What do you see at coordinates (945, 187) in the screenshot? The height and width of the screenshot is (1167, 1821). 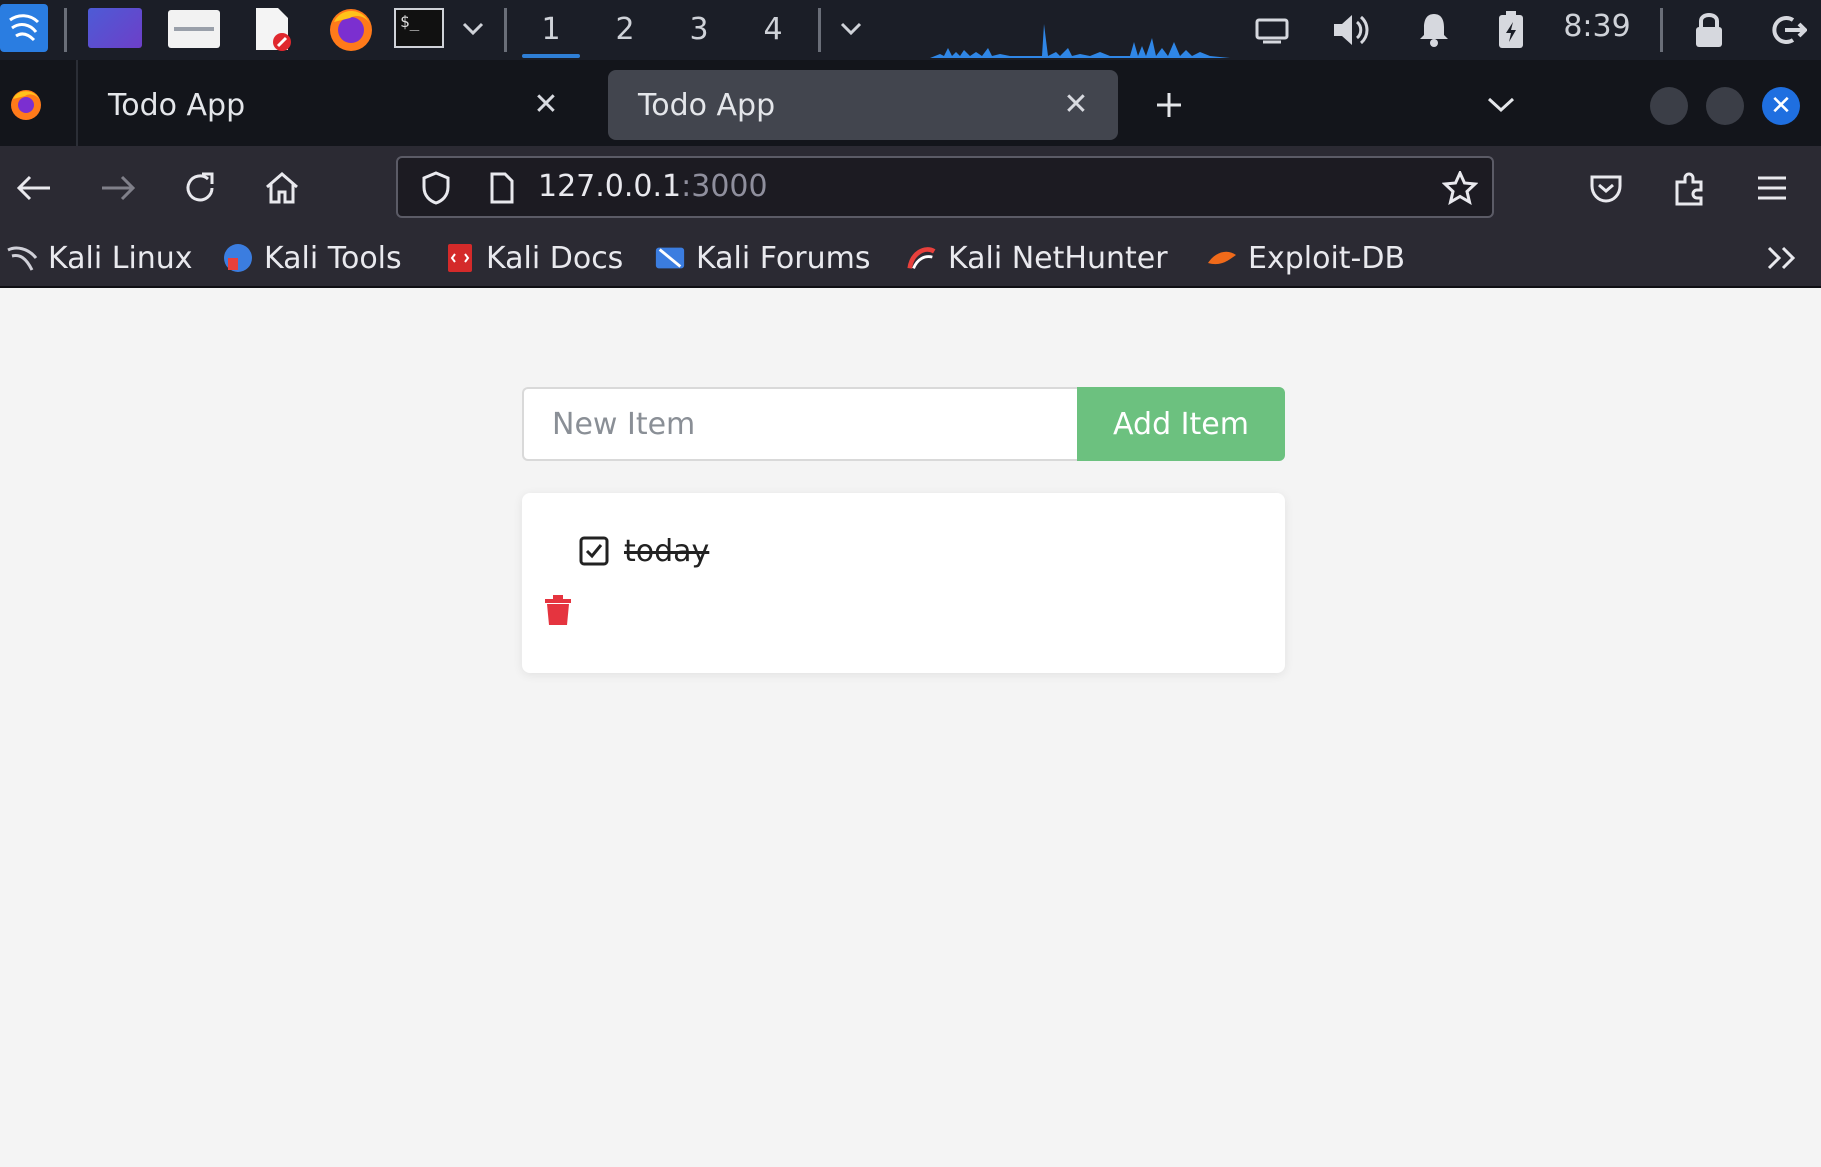 I see `url-bar: 127.0.0.1:3000` at bounding box center [945, 187].